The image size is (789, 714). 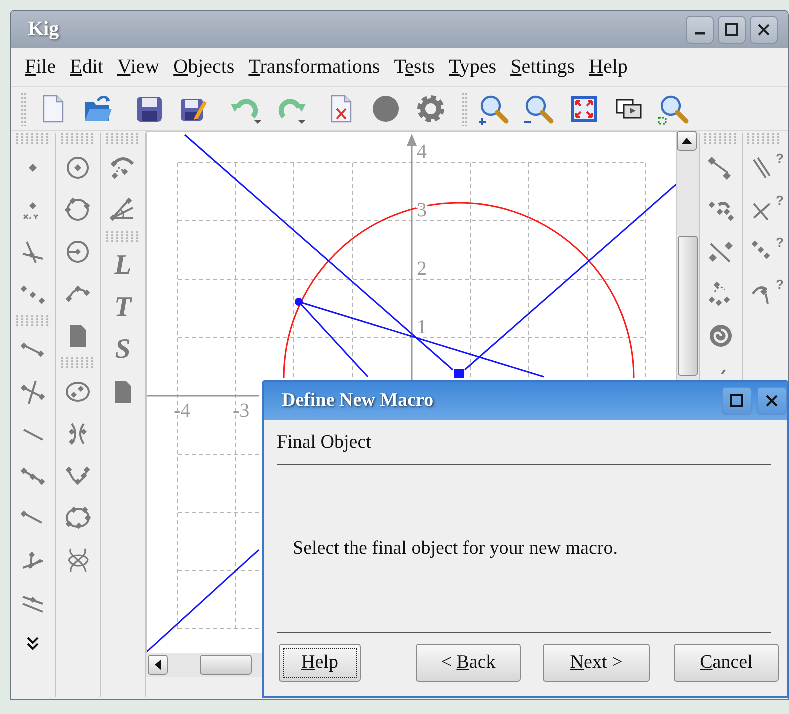 What do you see at coordinates (123, 350) in the screenshot?
I see `text-tool: S` at bounding box center [123, 350].